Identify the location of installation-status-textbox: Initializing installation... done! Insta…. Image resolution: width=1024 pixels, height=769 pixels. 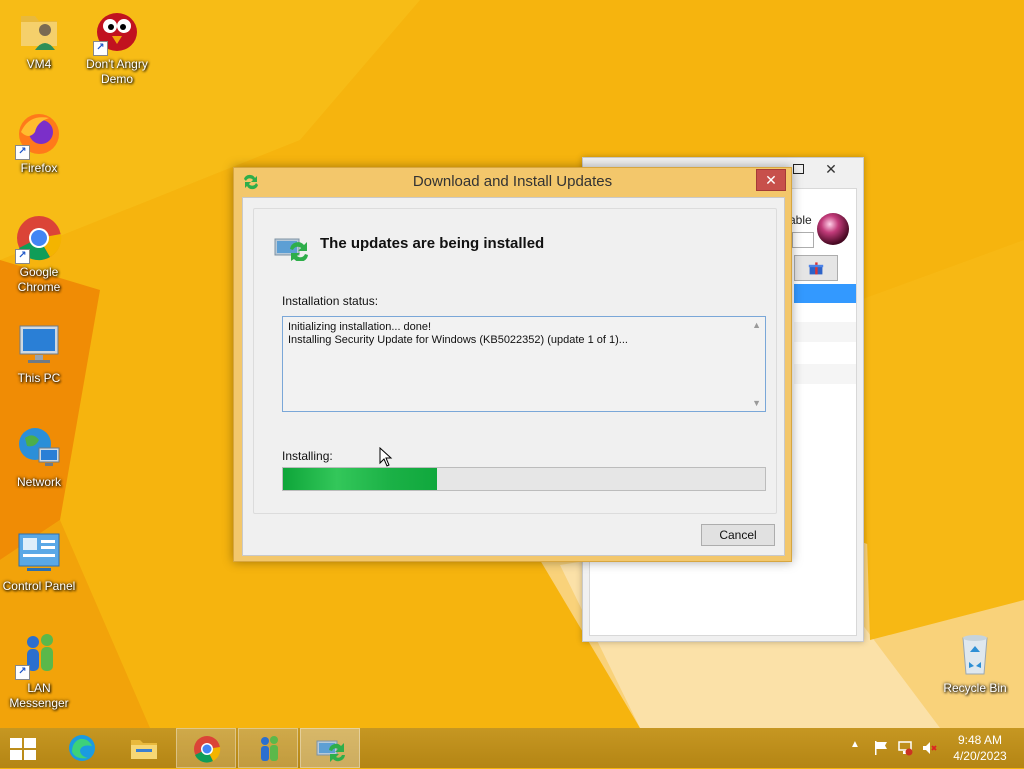
(524, 364).